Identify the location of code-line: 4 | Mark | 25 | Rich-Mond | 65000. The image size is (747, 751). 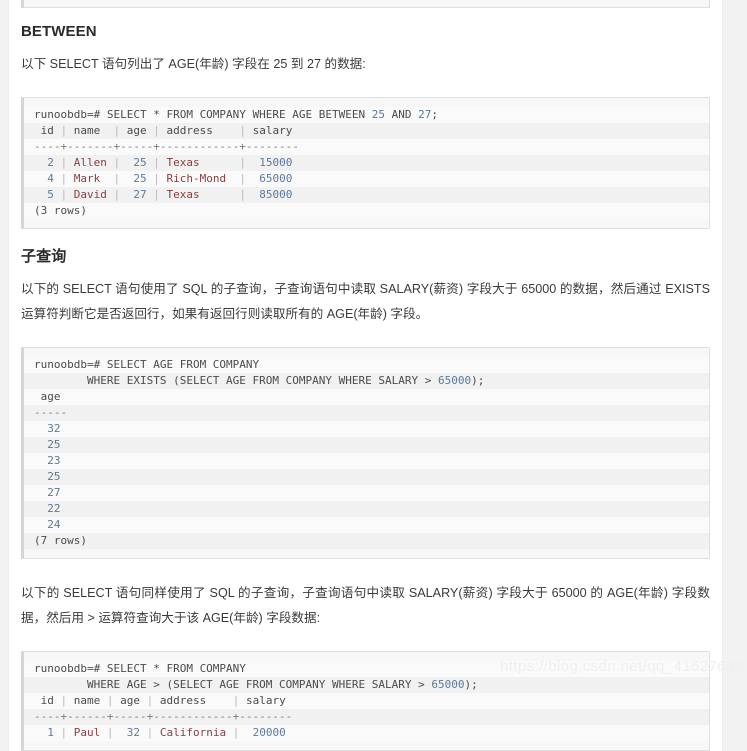
(366, 179).